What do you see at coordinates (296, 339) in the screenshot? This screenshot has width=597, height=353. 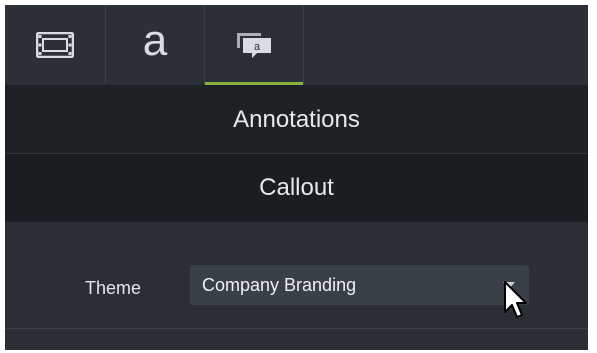 I see `panel-footer` at bounding box center [296, 339].